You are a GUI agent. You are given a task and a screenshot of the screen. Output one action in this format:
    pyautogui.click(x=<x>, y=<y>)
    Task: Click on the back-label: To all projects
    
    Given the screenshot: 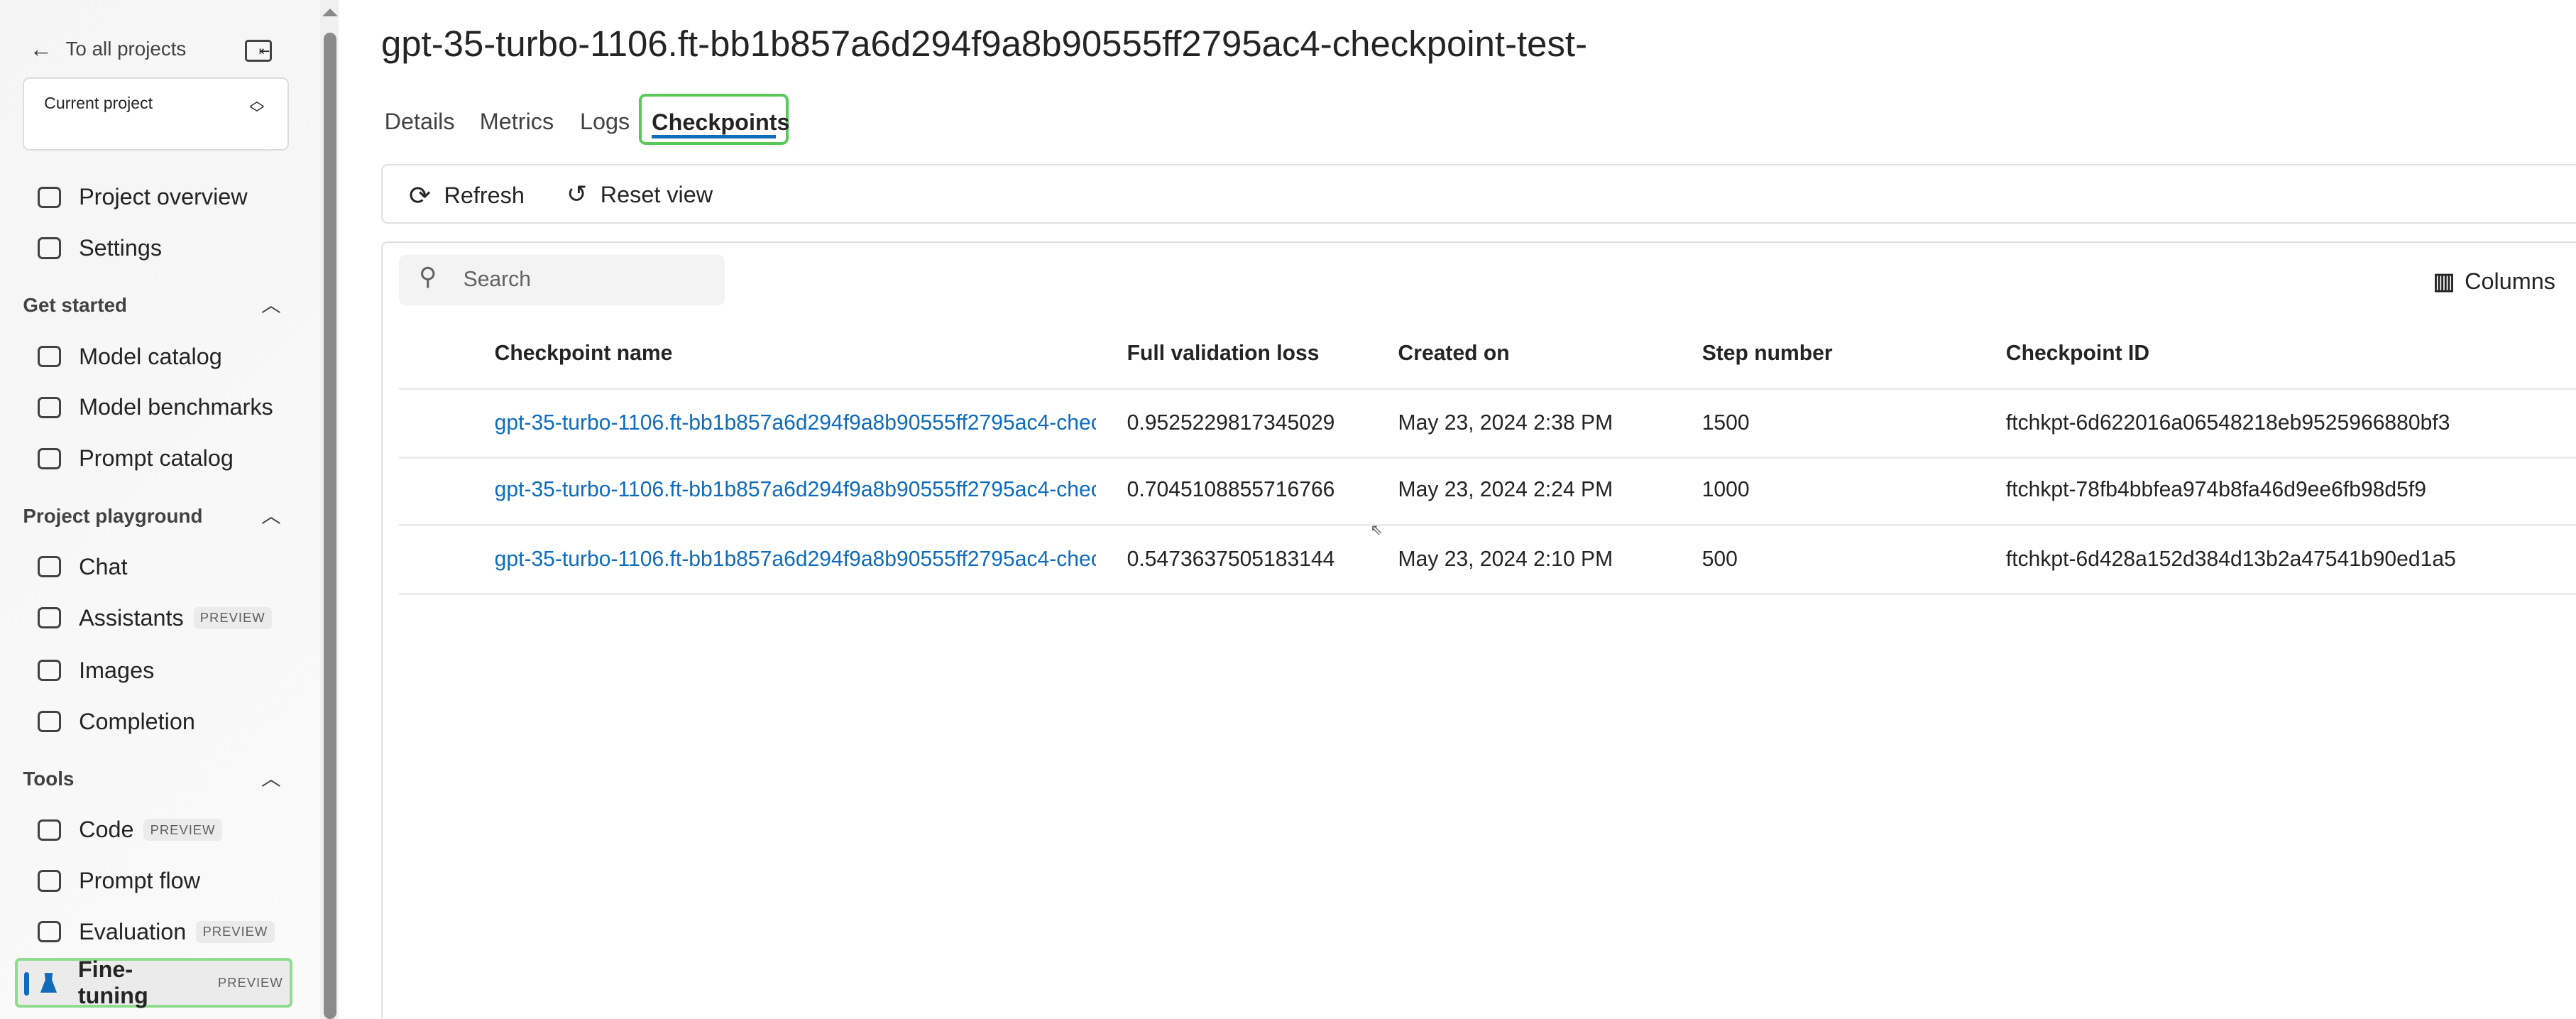 What is the action you would take?
    pyautogui.click(x=126, y=49)
    